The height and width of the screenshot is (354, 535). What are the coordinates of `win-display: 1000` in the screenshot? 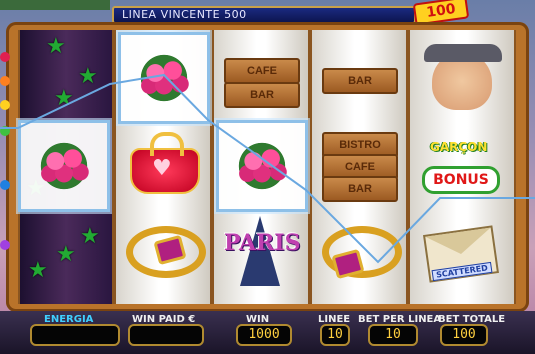 It's located at (264, 335).